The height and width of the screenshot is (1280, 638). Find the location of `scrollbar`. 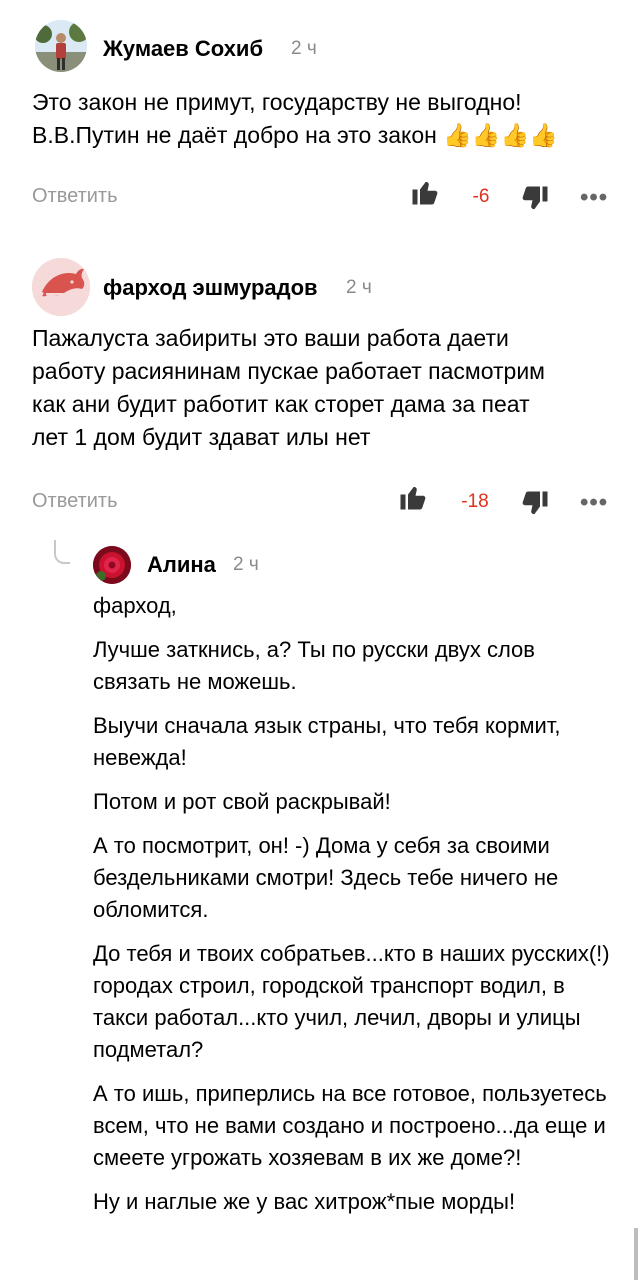

scrollbar is located at coordinates (636, 1254).